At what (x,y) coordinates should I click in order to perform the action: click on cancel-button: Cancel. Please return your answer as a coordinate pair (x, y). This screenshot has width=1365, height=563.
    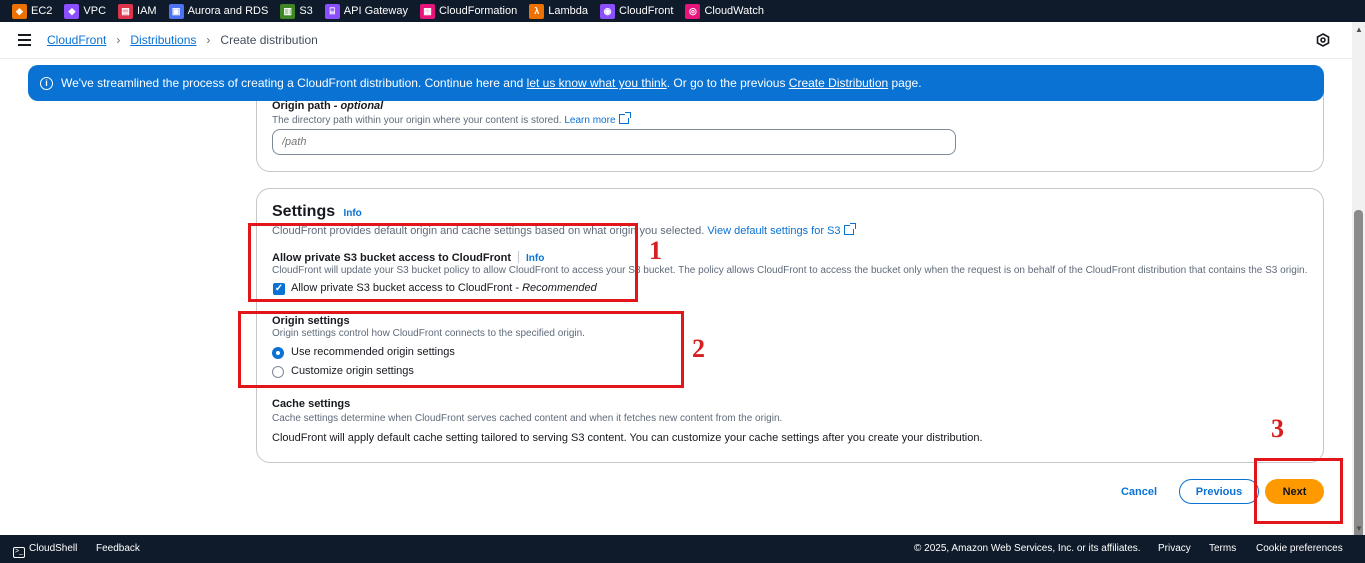
    Looking at the image, I should click on (1139, 492).